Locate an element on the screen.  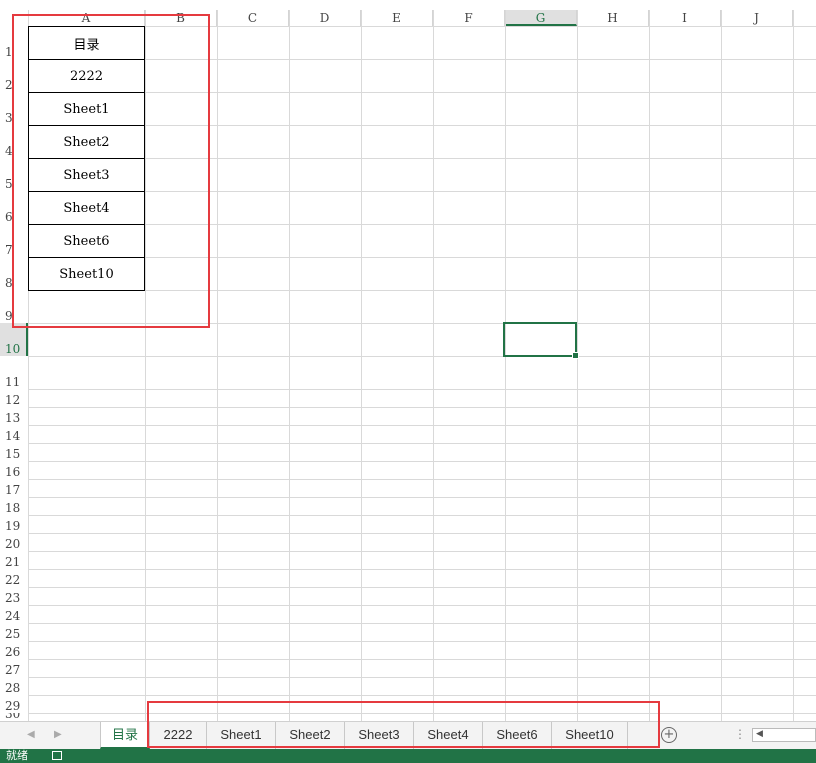
status-ready: 就绪 is located at coordinates (17, 755).